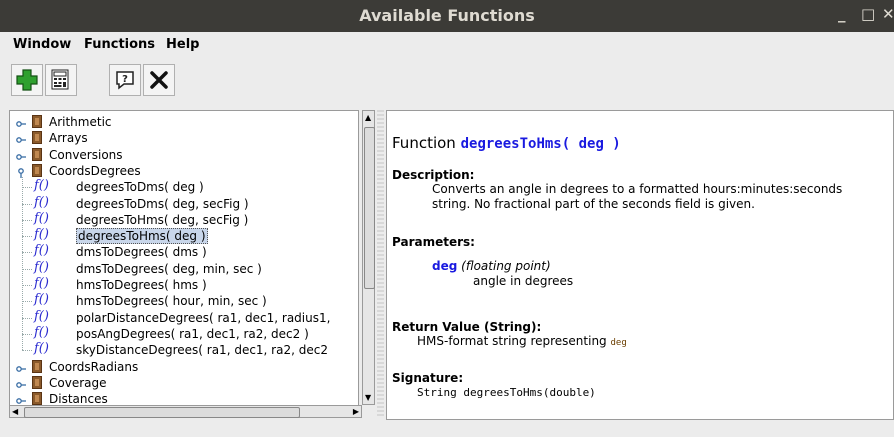 The width and height of the screenshot is (894, 437). What do you see at coordinates (618, 343) in the screenshot?
I see `return-ref: deg` at bounding box center [618, 343].